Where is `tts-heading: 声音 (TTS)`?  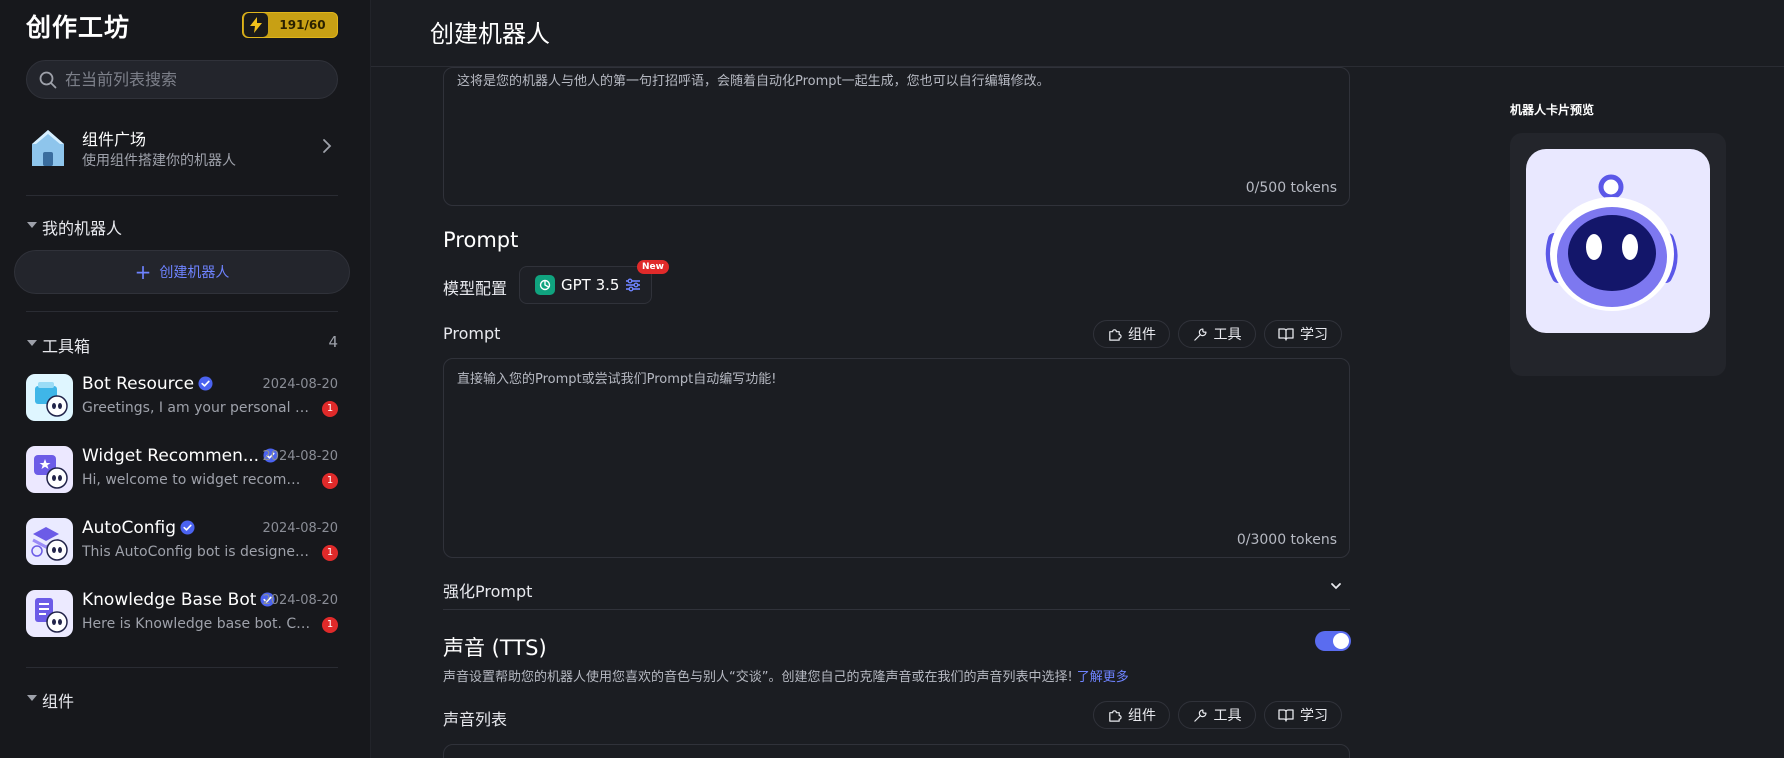 tts-heading: 声音 (TTS) is located at coordinates (495, 648).